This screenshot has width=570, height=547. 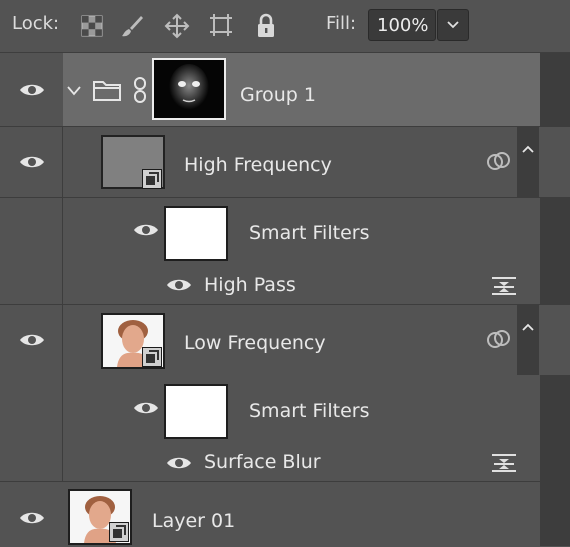 I want to click on layer-row-low-frequency: Low Frequency, so click(x=285, y=340).